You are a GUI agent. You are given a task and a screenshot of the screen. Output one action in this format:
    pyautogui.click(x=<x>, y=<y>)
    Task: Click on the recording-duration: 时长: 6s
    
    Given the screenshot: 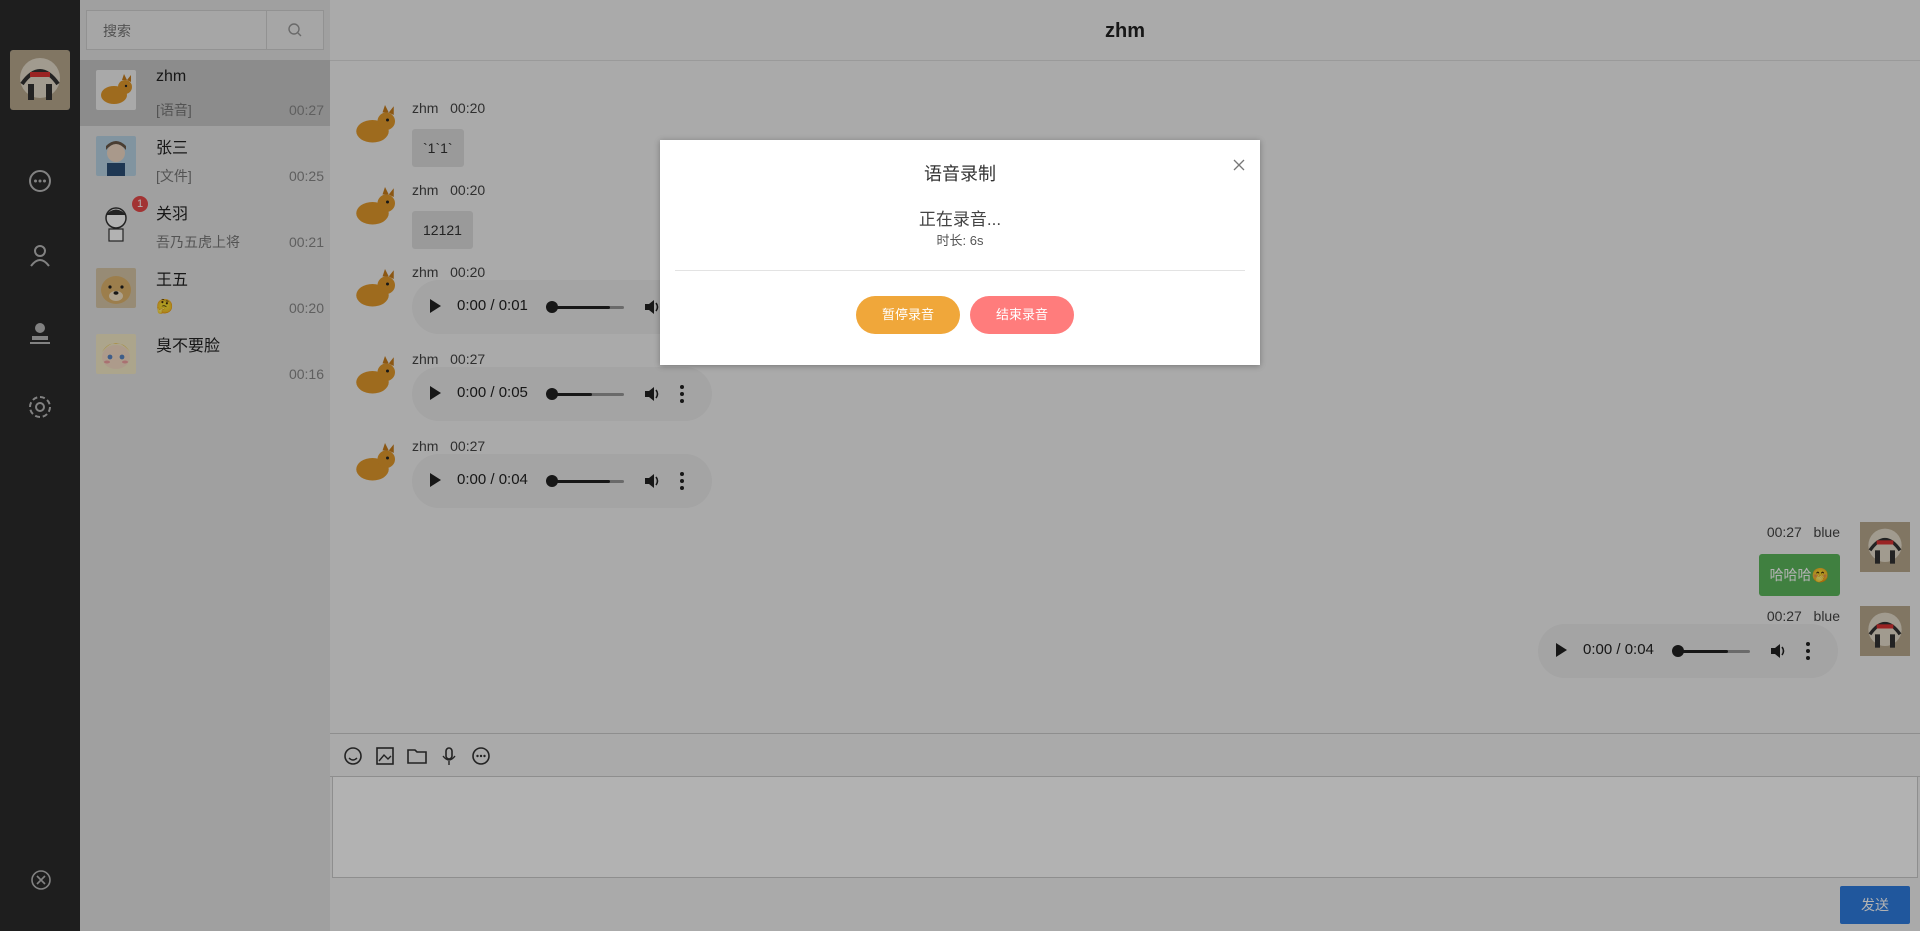 What is the action you would take?
    pyautogui.click(x=960, y=240)
    